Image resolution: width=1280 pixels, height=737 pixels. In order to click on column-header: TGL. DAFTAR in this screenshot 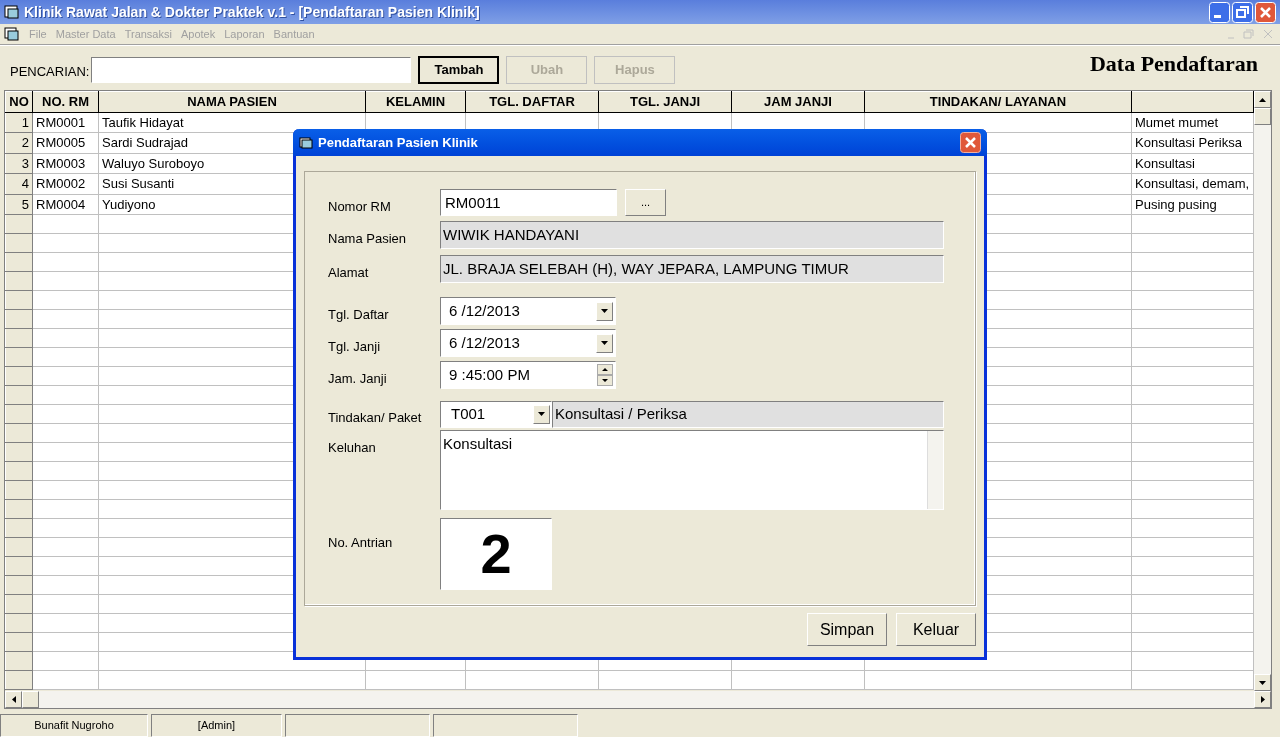, I will do `click(532, 101)`.